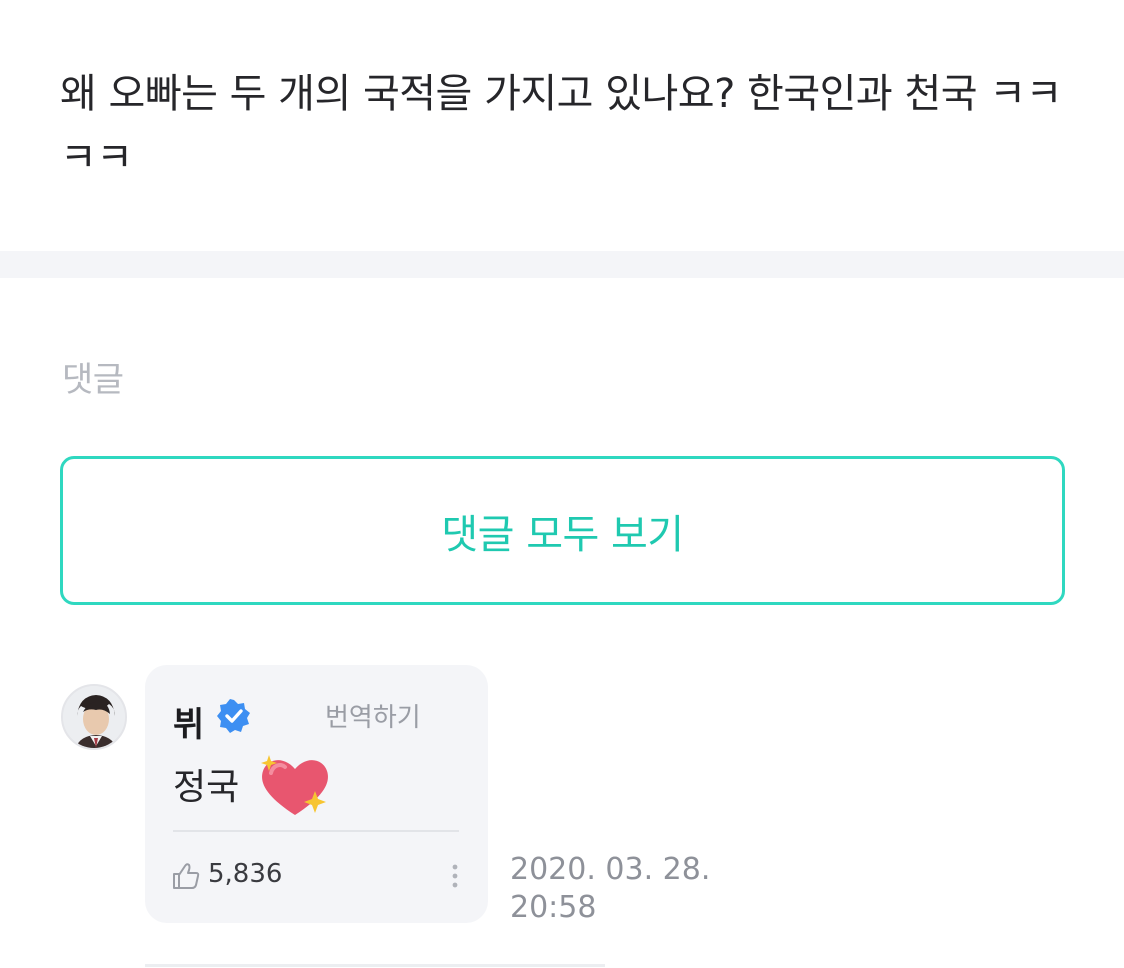  Describe the element at coordinates (233, 716) in the screenshot. I see `verified-badge-icon` at that location.